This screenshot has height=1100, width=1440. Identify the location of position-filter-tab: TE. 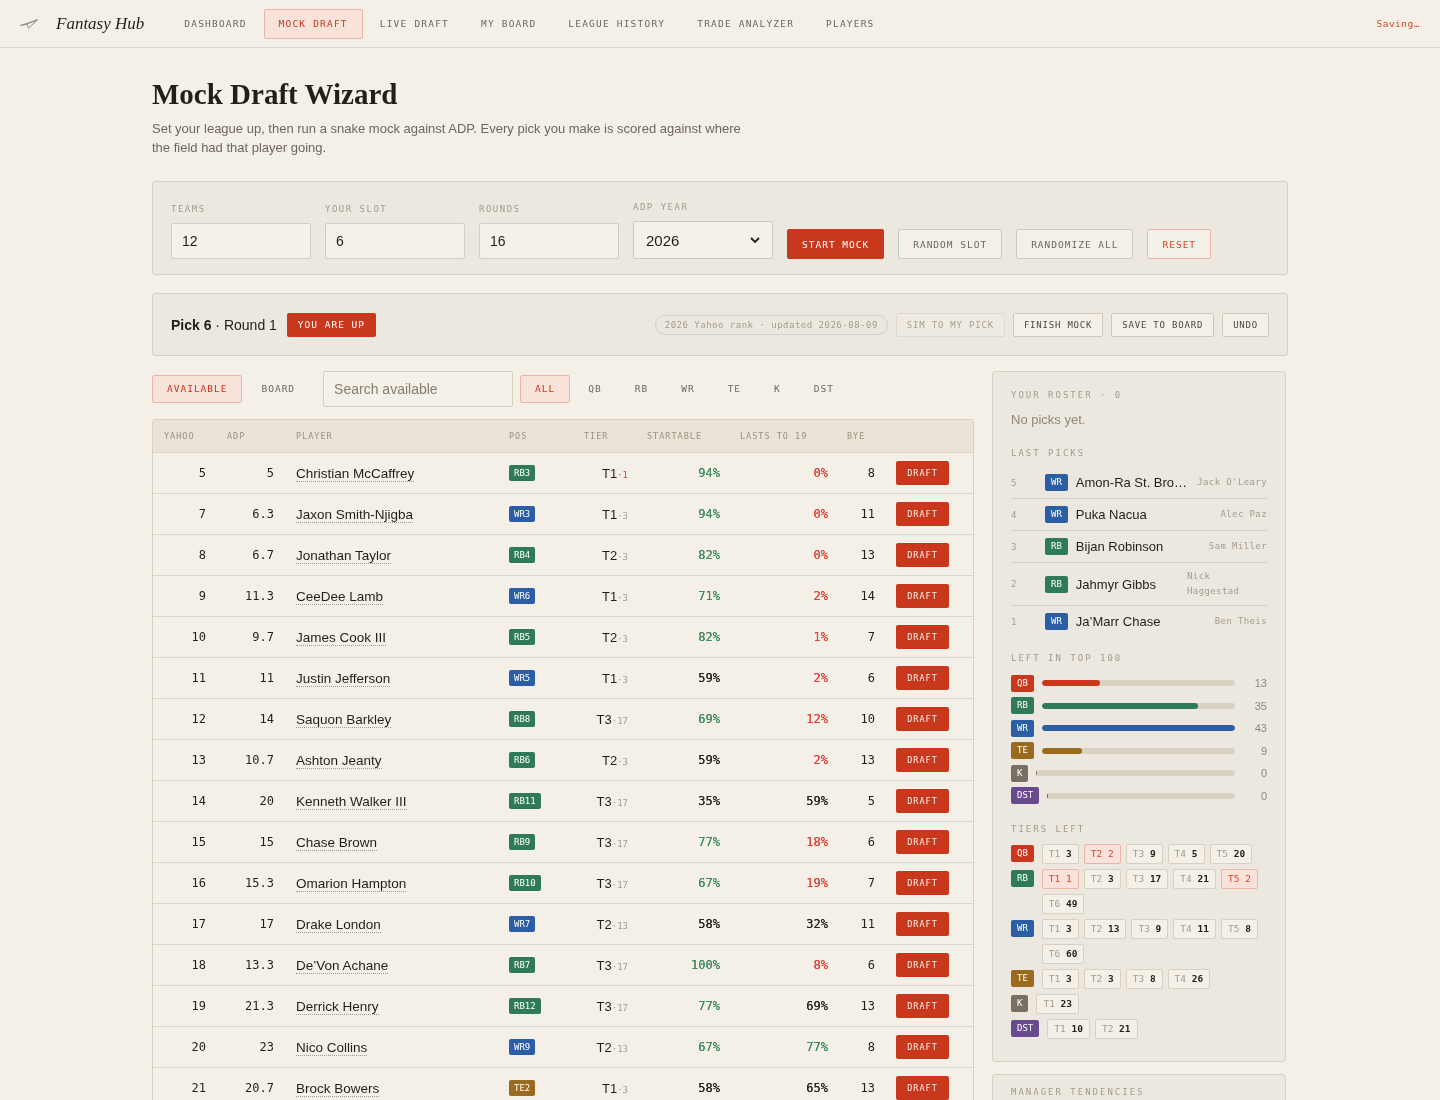
(734, 389).